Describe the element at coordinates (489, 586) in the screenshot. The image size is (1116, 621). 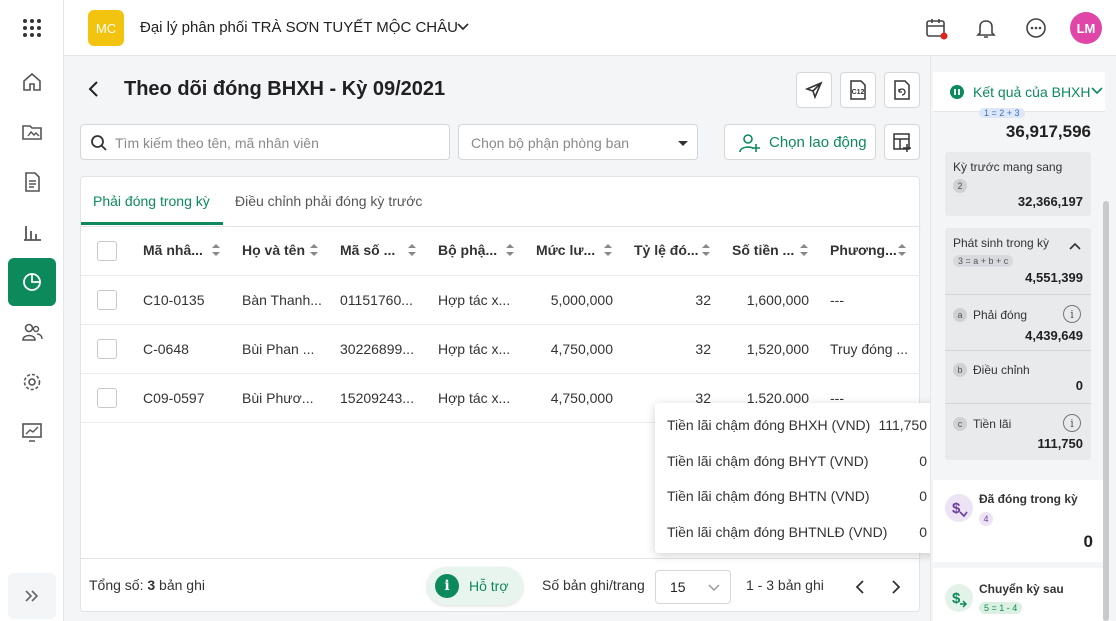
I see `support-label: Hỗ trợ` at that location.